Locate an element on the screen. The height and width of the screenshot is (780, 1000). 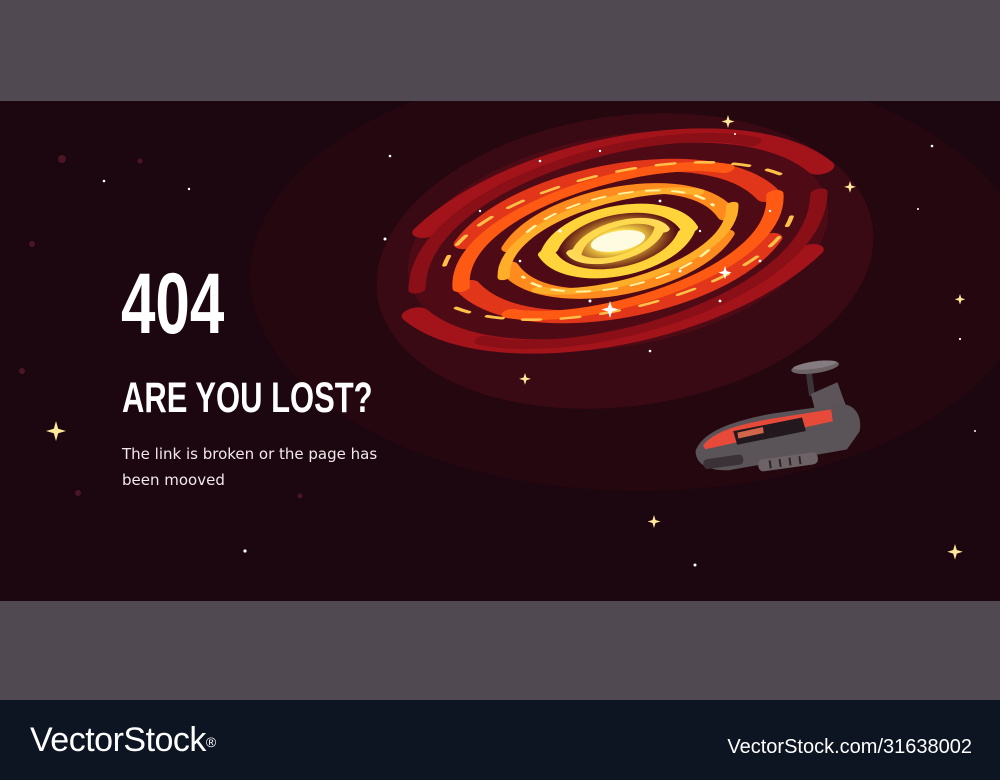
vectorstock-logo: VectorStock® is located at coordinates (123, 740).